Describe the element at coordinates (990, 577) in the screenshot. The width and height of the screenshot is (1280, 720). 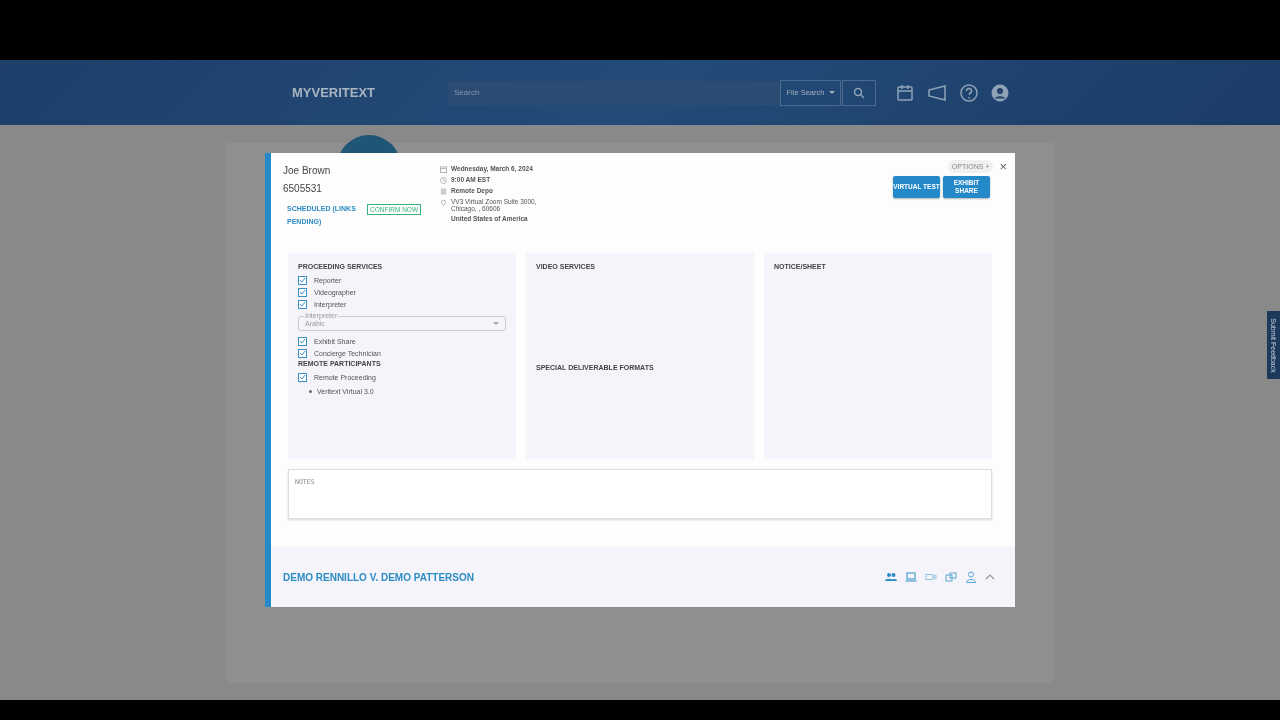
I see `collapse-icon` at that location.